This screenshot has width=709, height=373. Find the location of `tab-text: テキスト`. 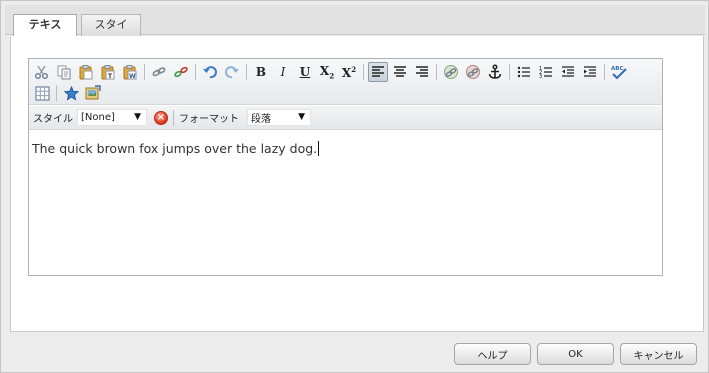

tab-text: テキスト is located at coordinates (45, 32).